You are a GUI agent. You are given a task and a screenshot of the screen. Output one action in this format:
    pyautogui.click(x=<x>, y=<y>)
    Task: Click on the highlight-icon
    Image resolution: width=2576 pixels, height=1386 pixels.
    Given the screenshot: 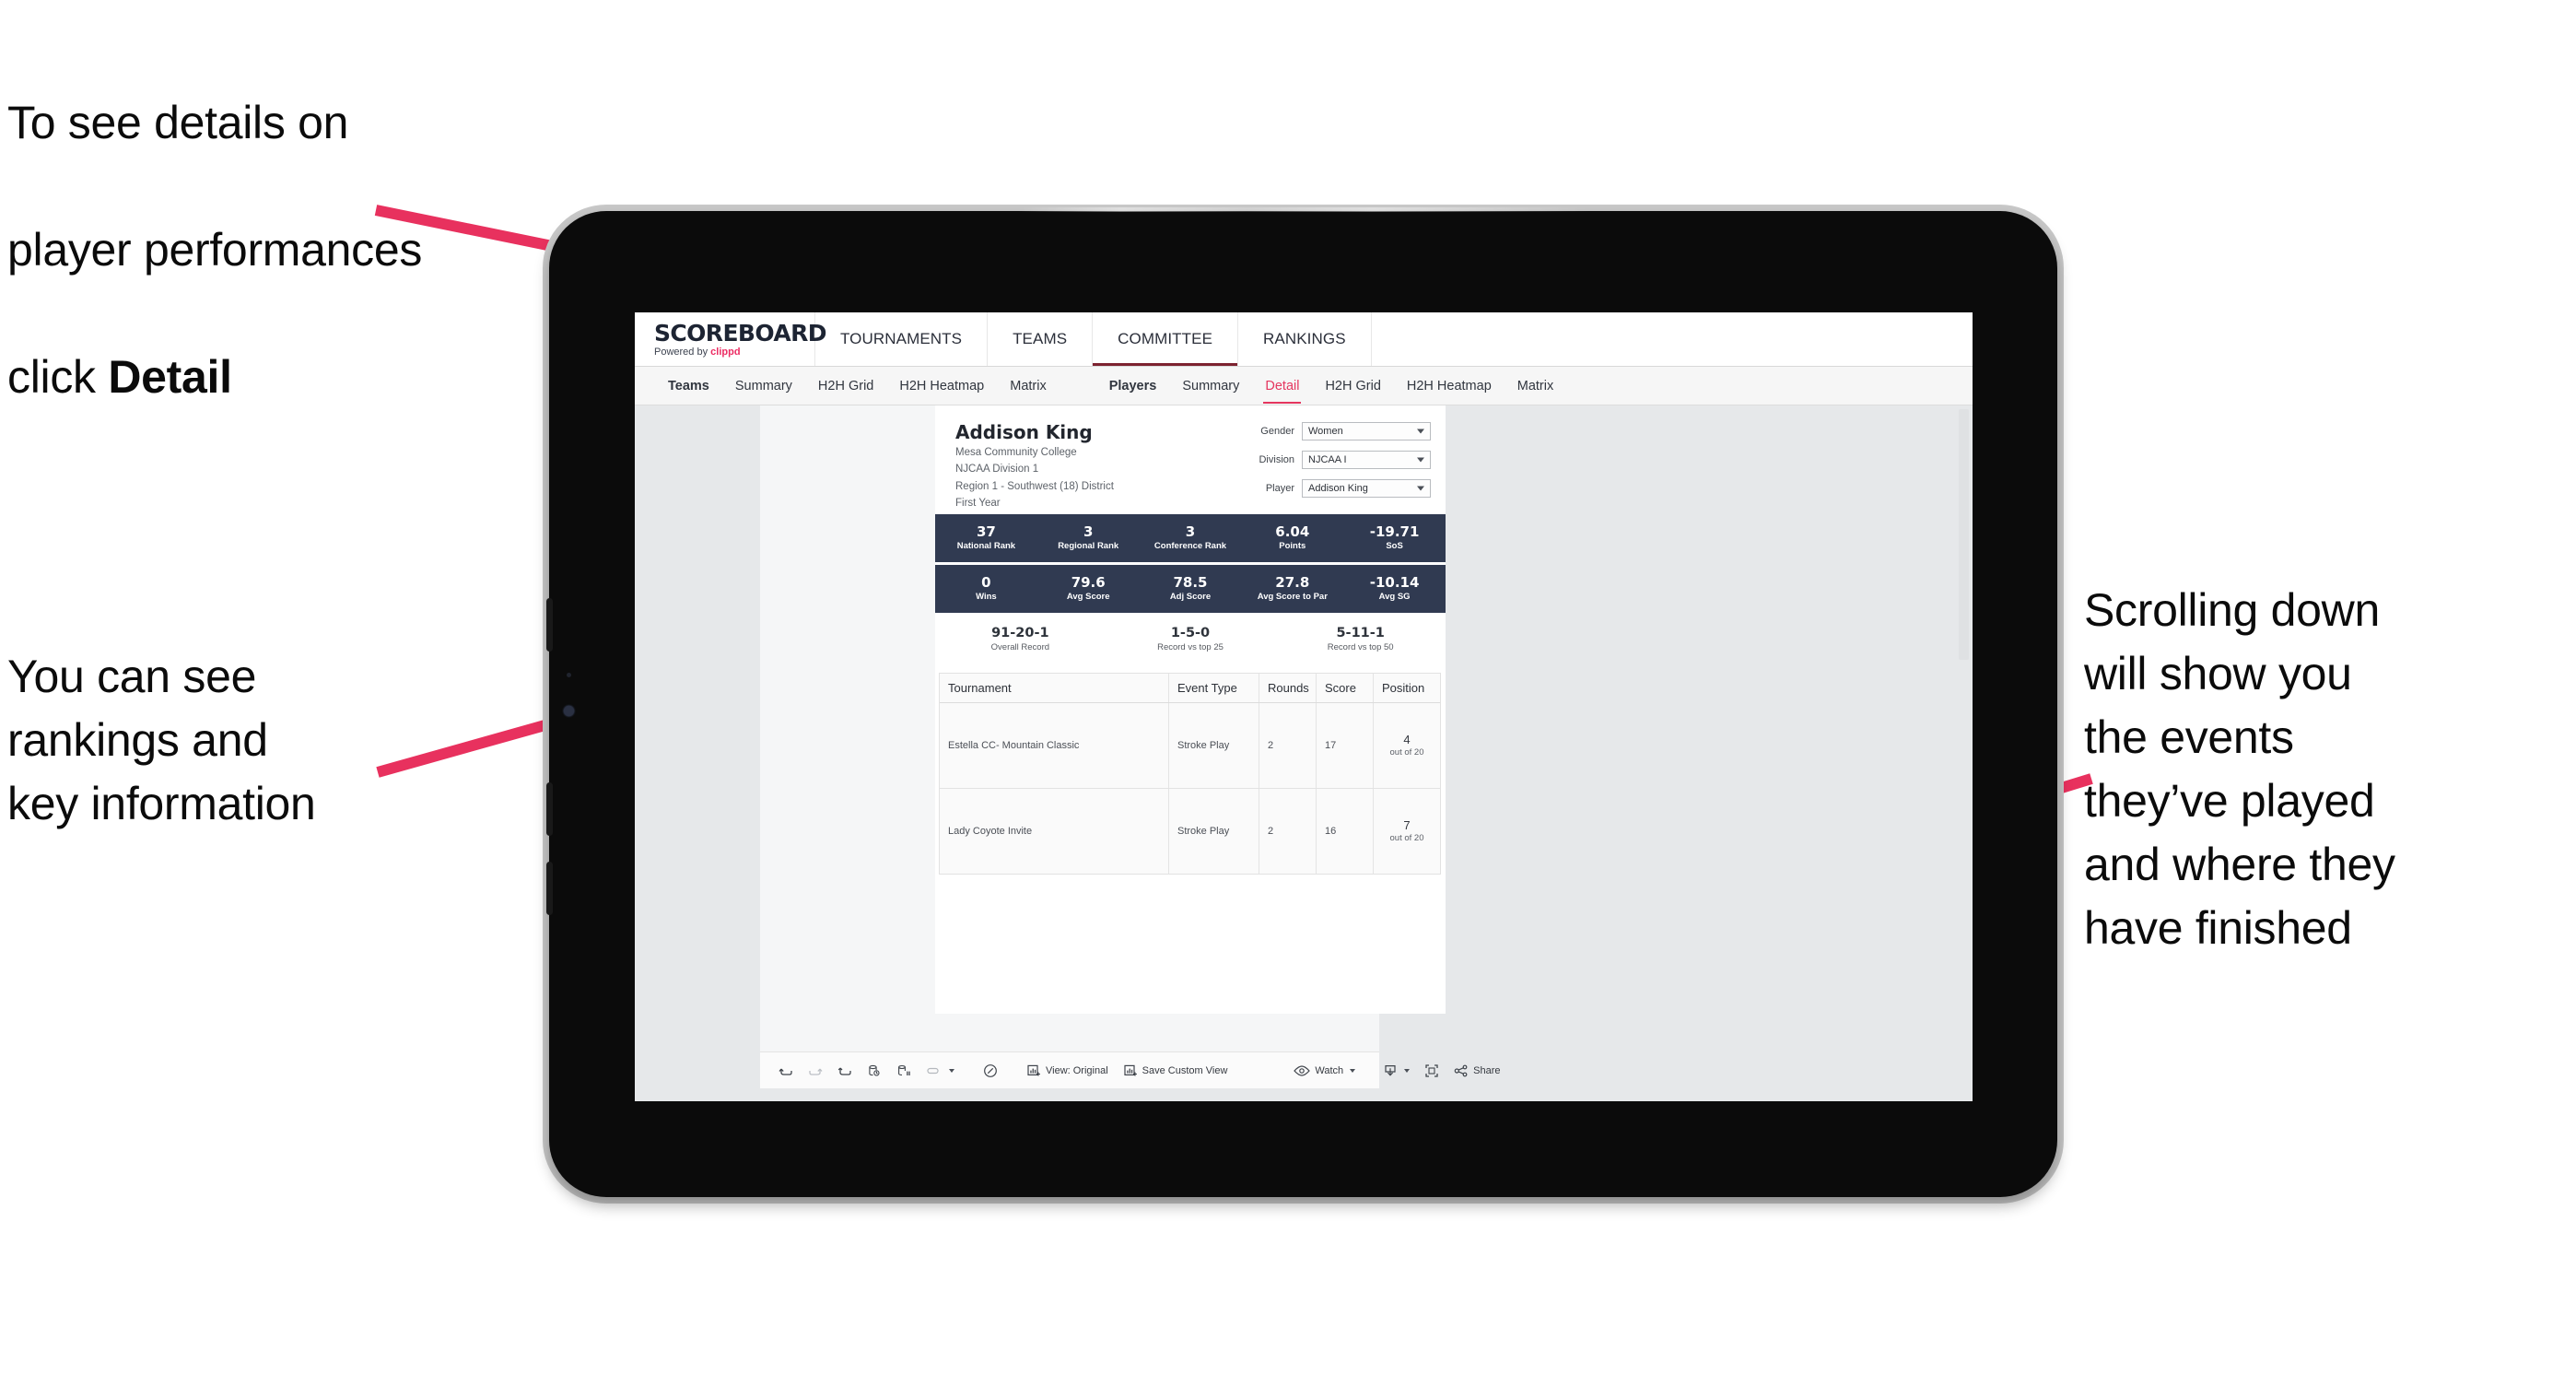 What is the action you would take?
    pyautogui.click(x=934, y=1071)
    